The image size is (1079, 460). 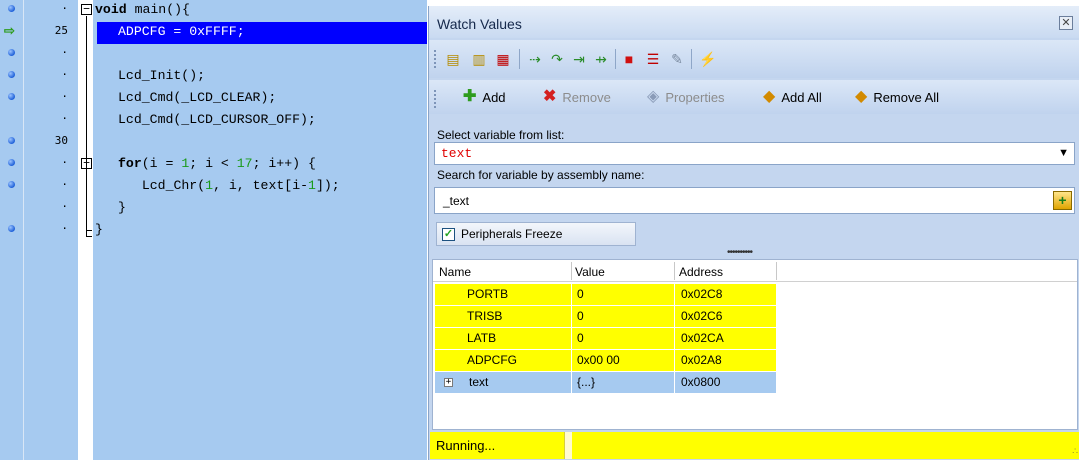 I want to click on code-text: for(i = 1; i < 17; i++) {, so click(x=217, y=165).